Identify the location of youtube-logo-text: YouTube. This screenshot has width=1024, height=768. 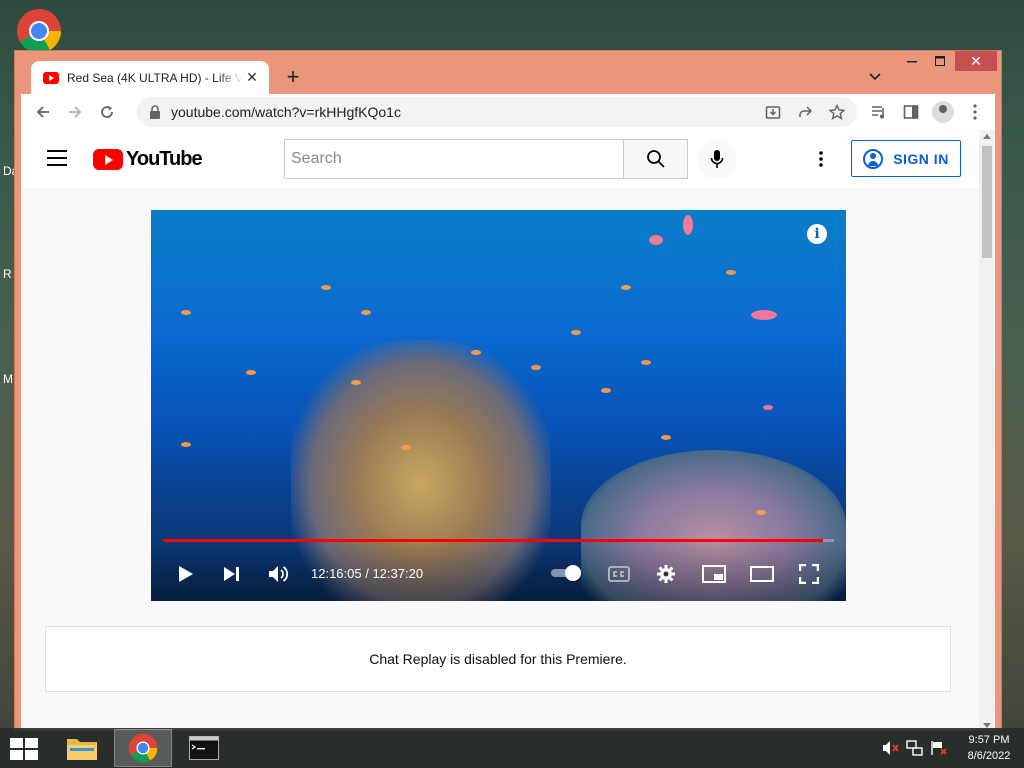
(164, 159).